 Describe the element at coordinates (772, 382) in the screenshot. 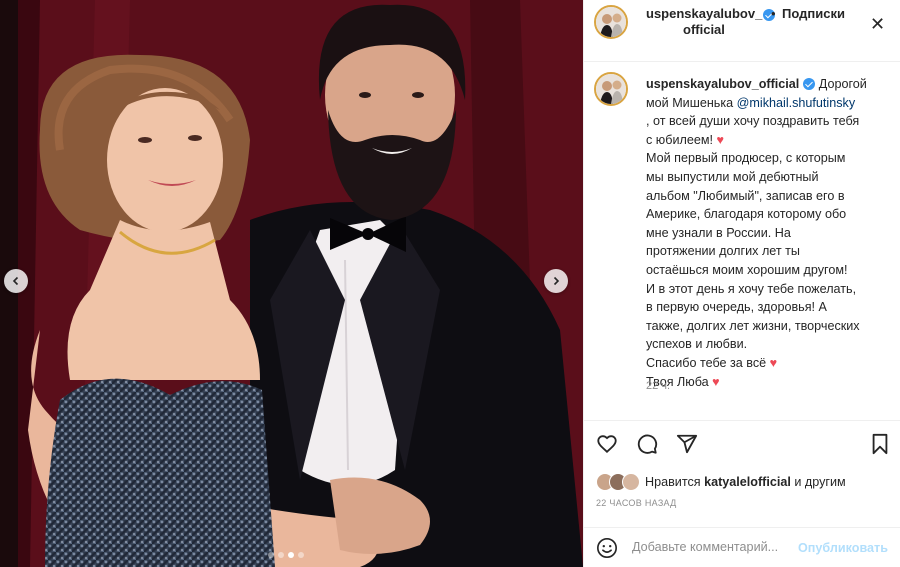

I see `caption-line: Твоя Люба ♥` at that location.